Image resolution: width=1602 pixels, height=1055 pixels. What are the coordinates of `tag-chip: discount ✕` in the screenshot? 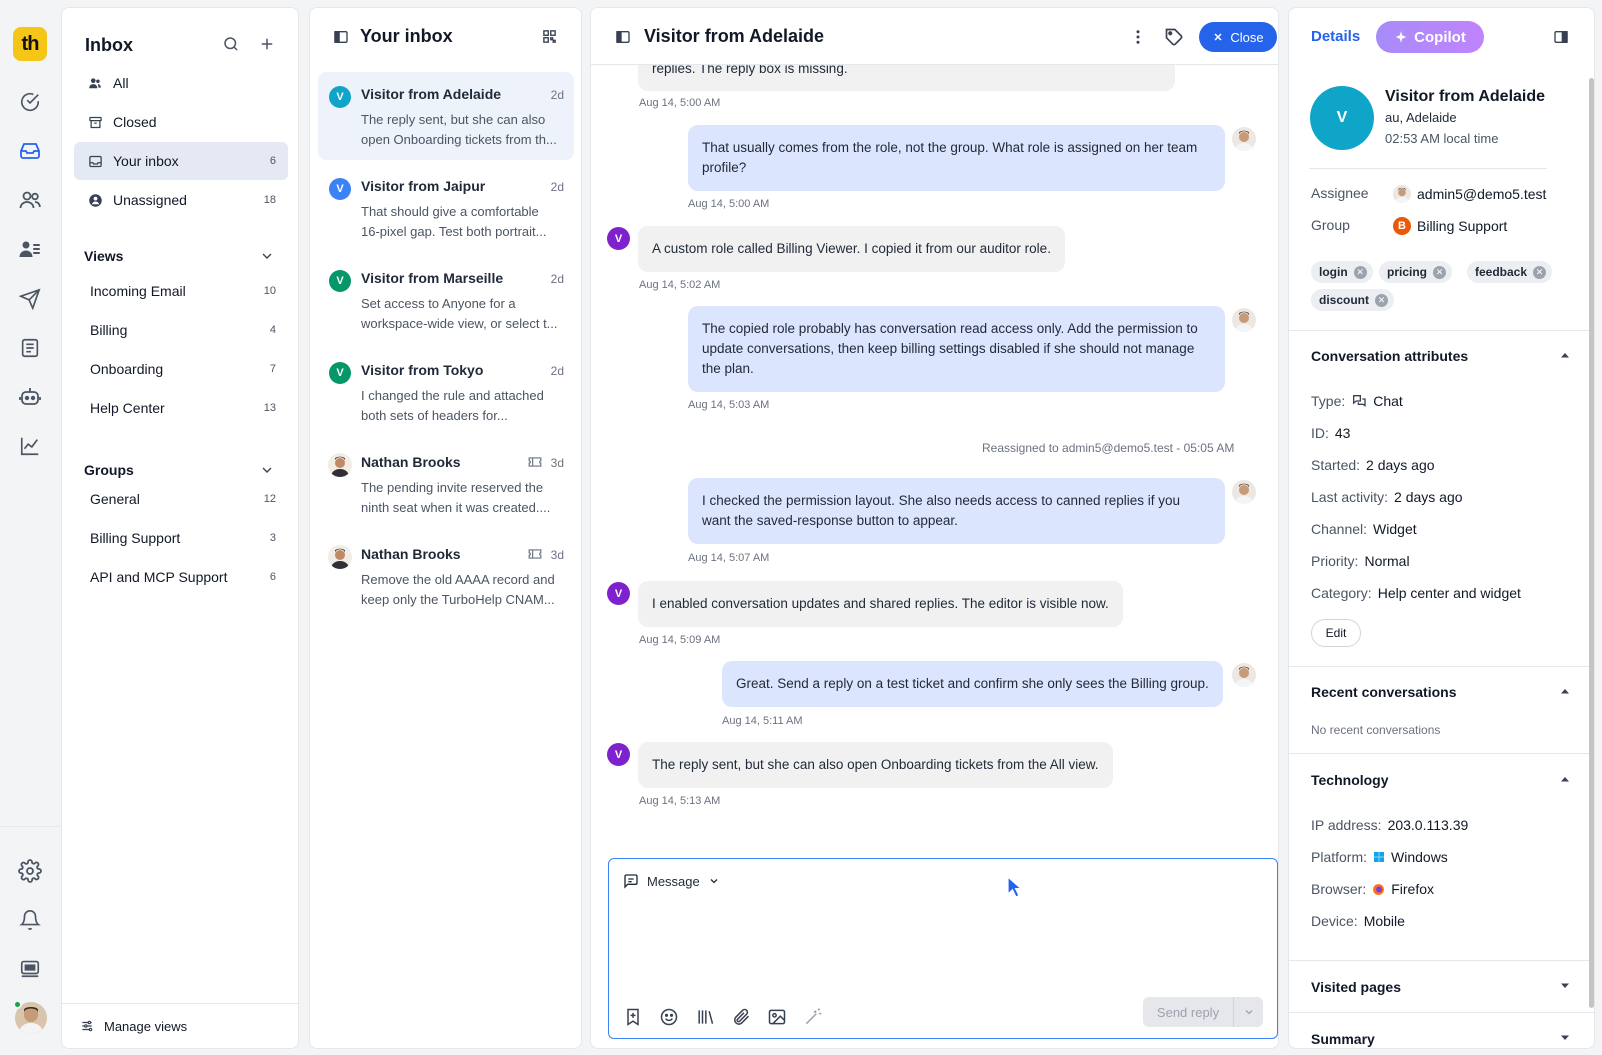 It's located at (1352, 300).